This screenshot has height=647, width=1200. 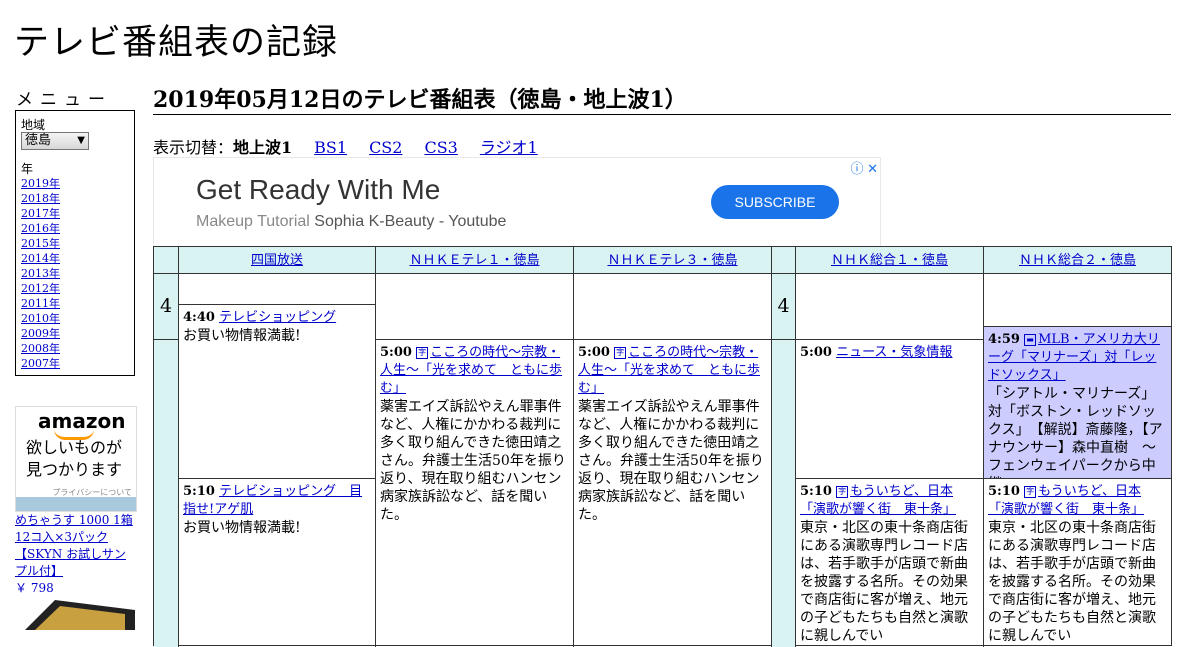 I want to click on menu-heading: メニュー, so click(x=64, y=100).